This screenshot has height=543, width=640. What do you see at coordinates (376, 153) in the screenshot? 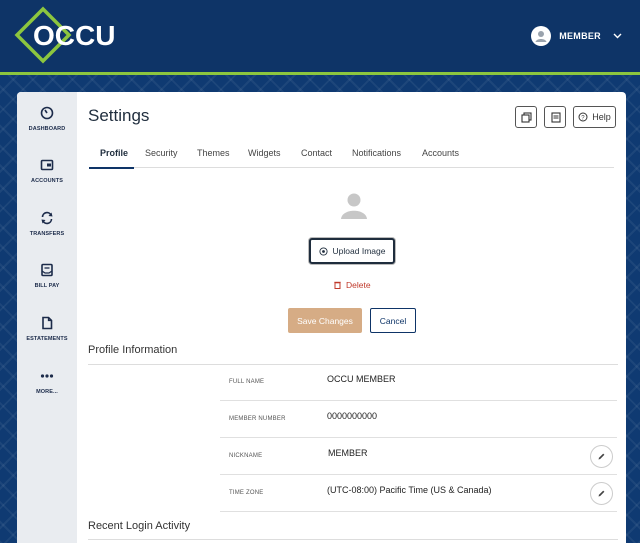
I see `tab-notifications: Notifications` at bounding box center [376, 153].